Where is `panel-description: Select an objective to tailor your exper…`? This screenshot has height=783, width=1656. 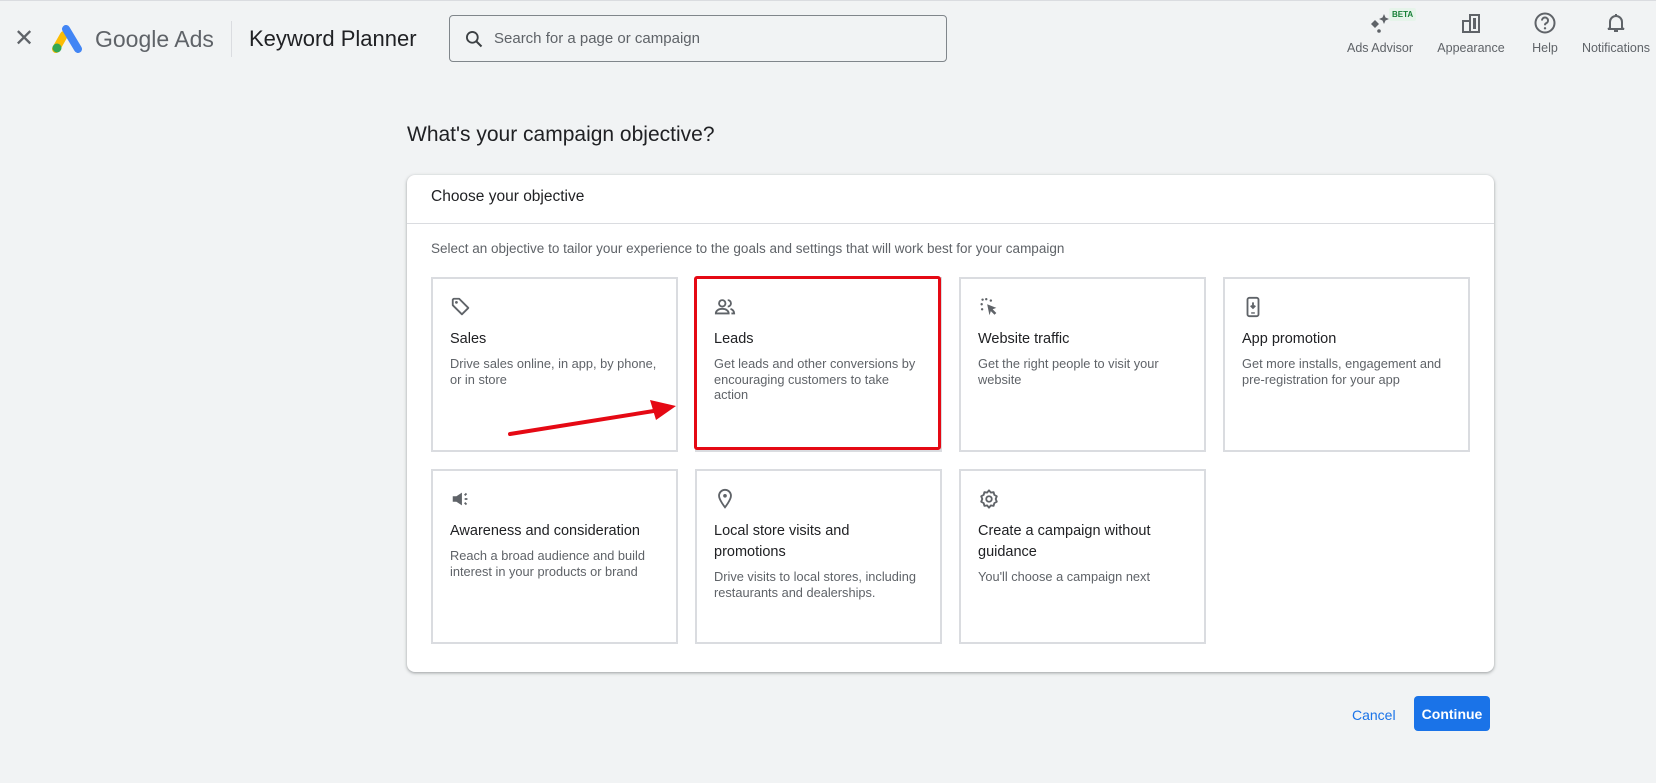 panel-description: Select an objective to tailor your exper… is located at coordinates (748, 248).